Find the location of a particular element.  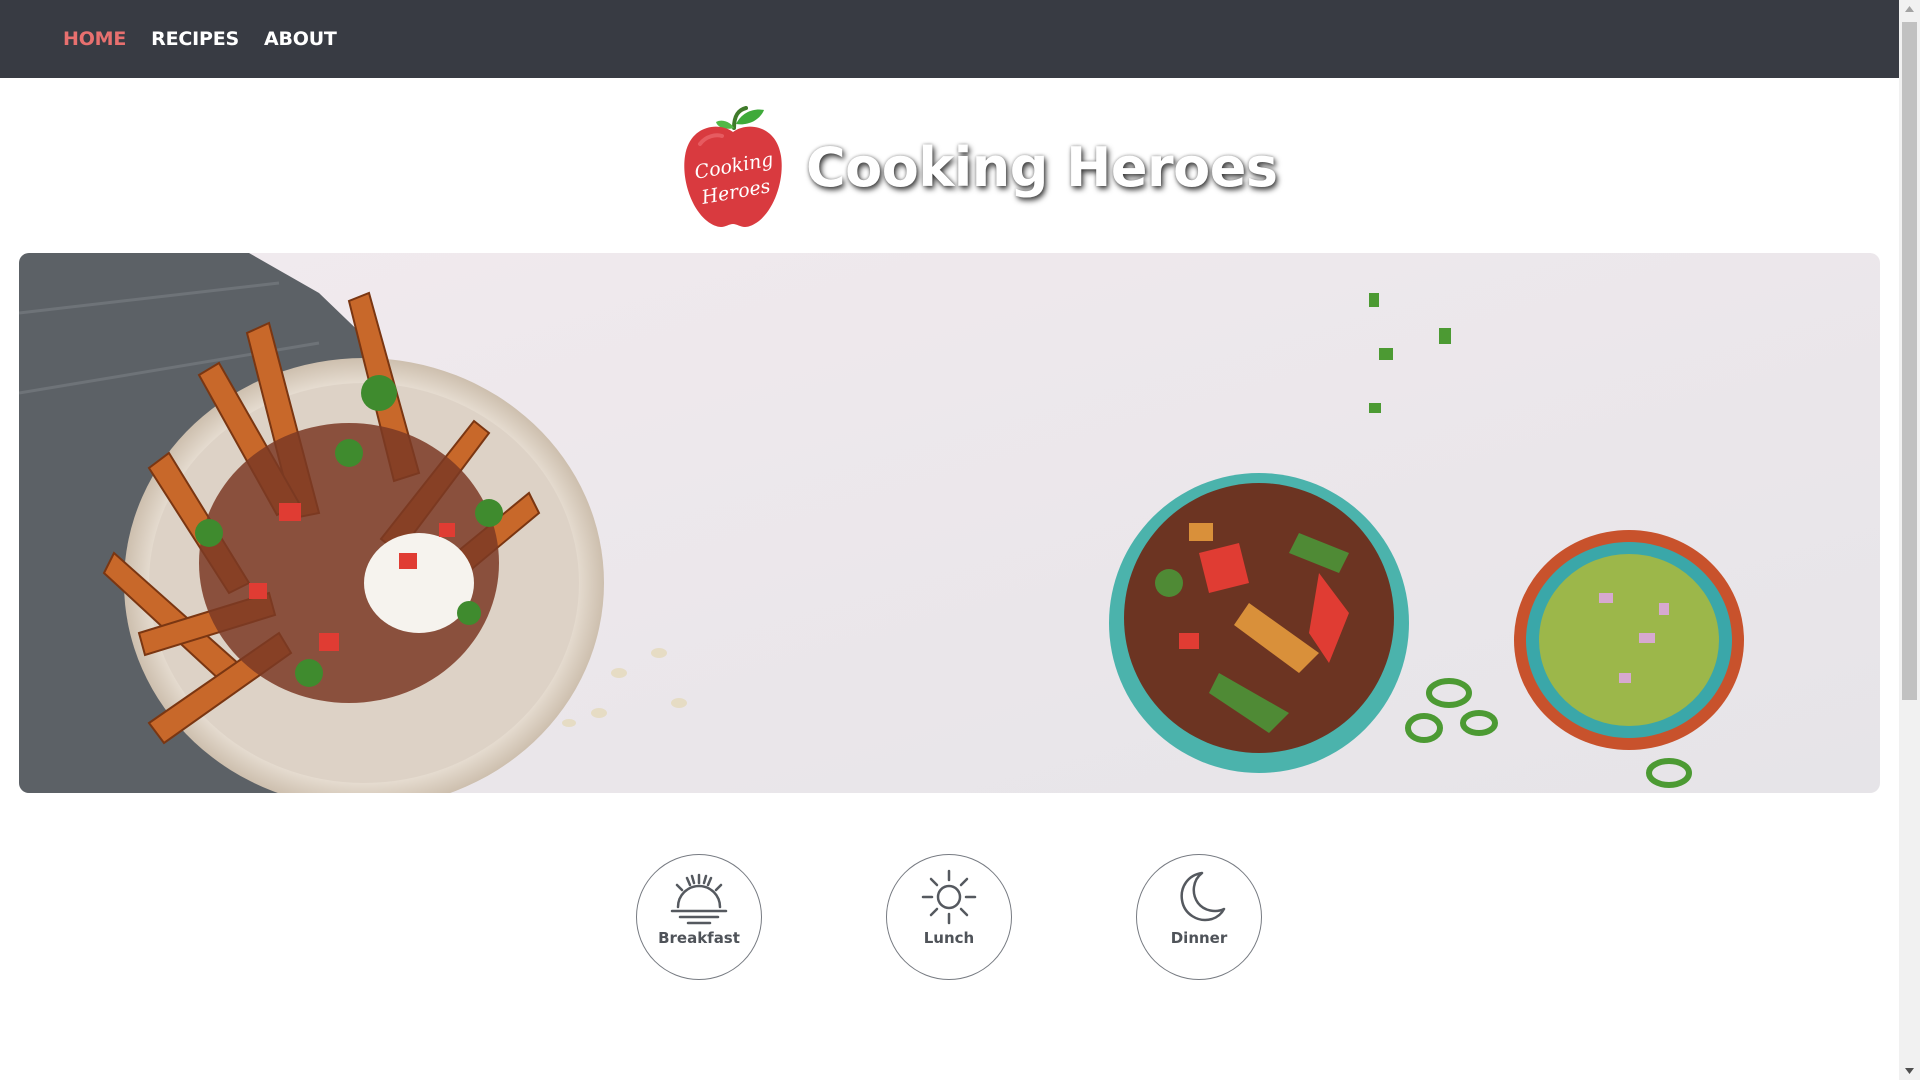

meal-categories: Breakfast Lunch Dinner is located at coordinates (949, 917).